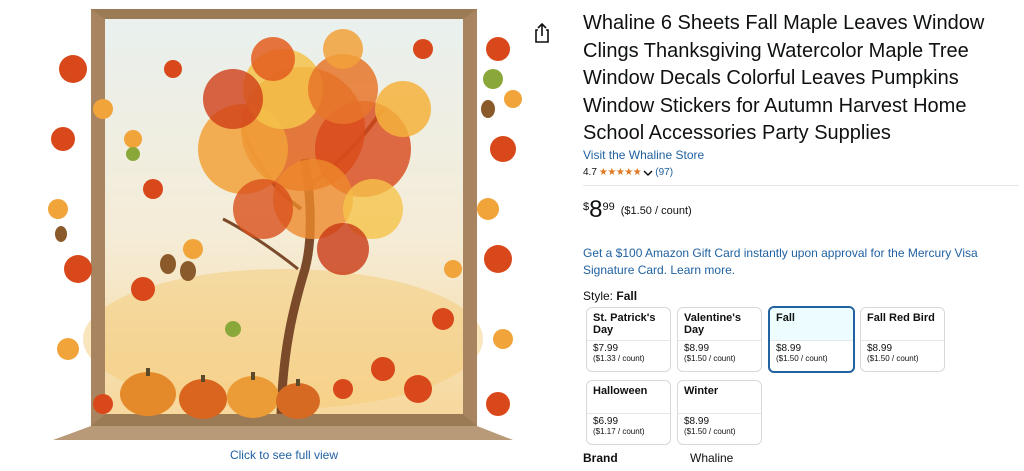 Image resolution: width=1024 pixels, height=471 pixels. What do you see at coordinates (643, 155) in the screenshot?
I see `store-link: Visit the Whaline Store` at bounding box center [643, 155].